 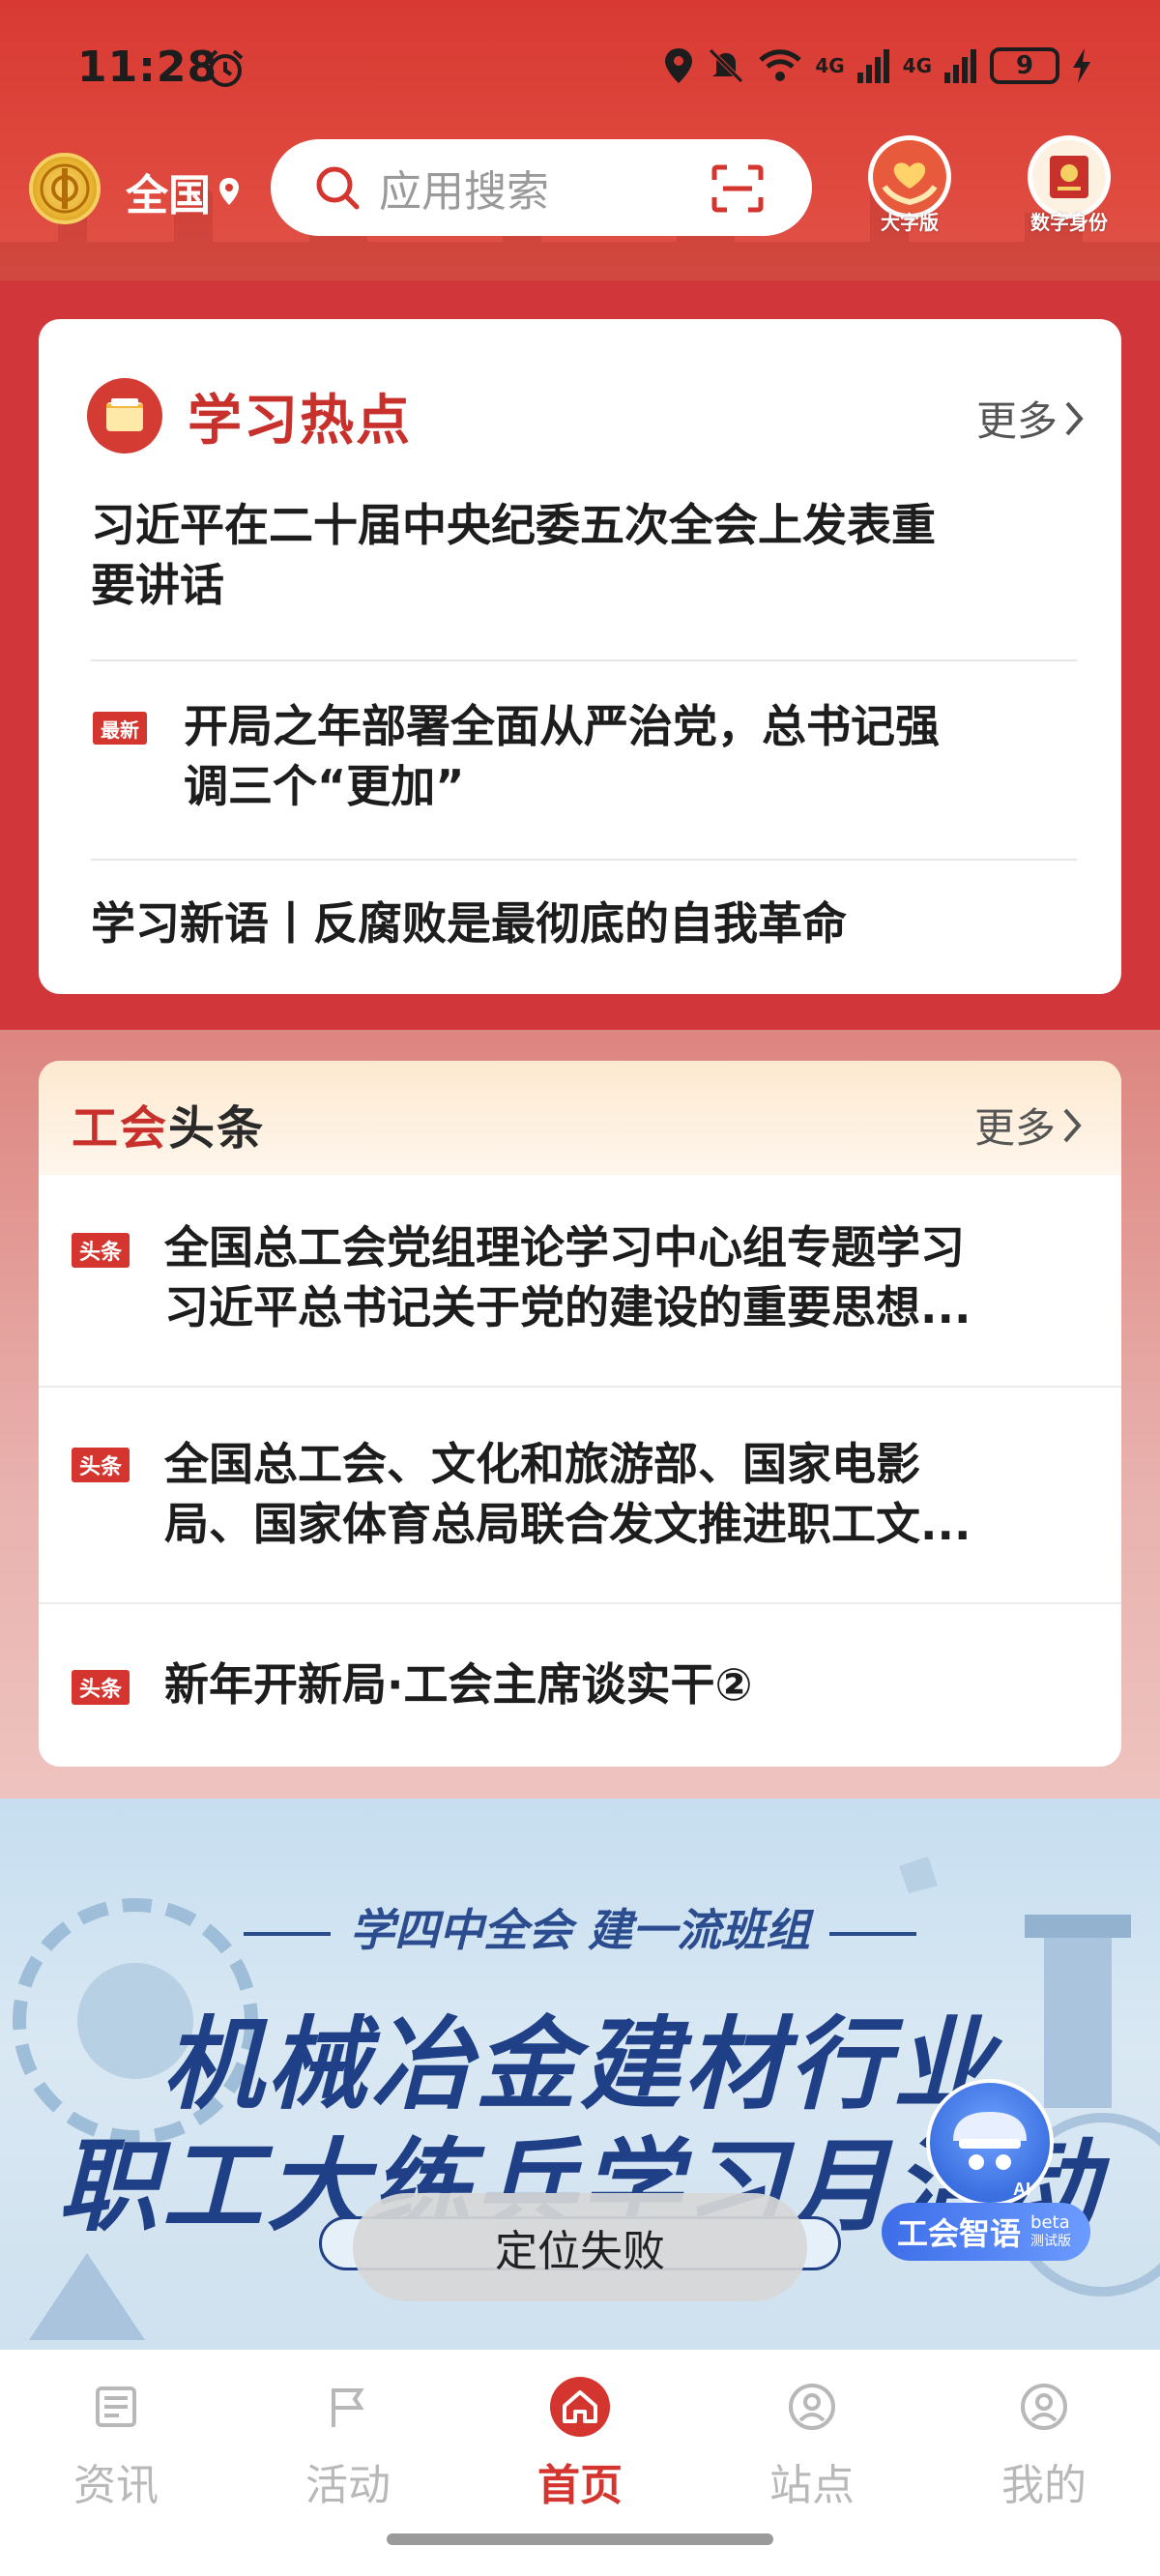 I want to click on ai-beta-badge: beta 测试版, so click(x=1051, y=2230).